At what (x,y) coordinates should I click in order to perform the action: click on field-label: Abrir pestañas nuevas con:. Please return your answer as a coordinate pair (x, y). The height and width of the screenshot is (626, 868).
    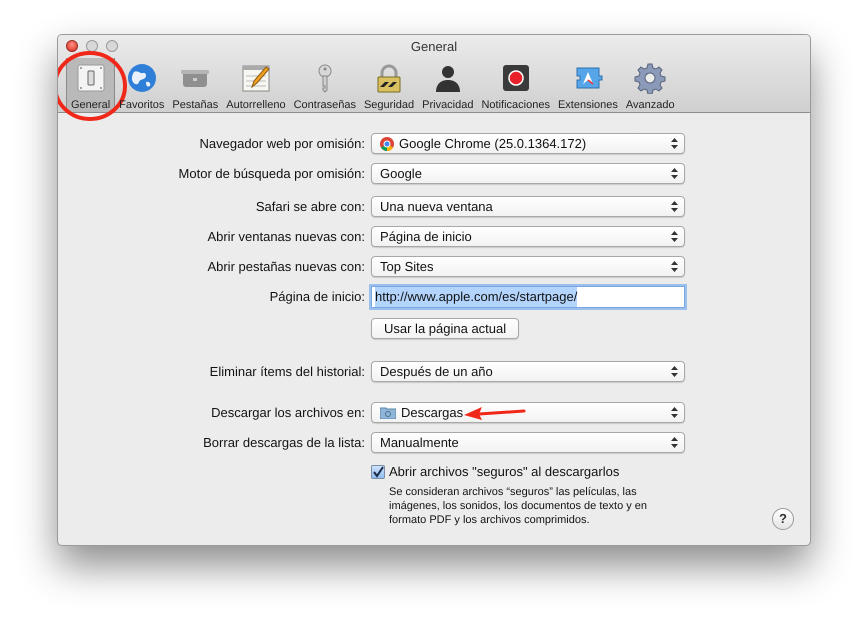
    Looking at the image, I should click on (286, 266).